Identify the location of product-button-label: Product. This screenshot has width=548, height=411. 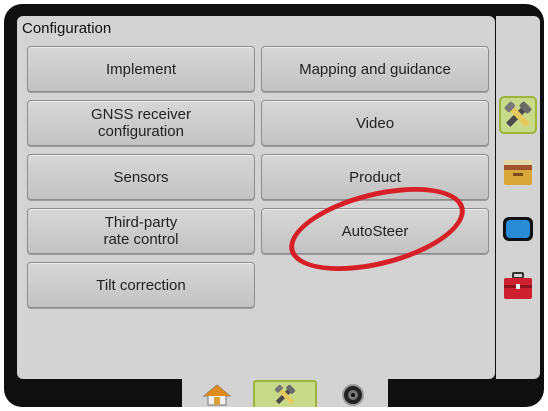
(375, 177).